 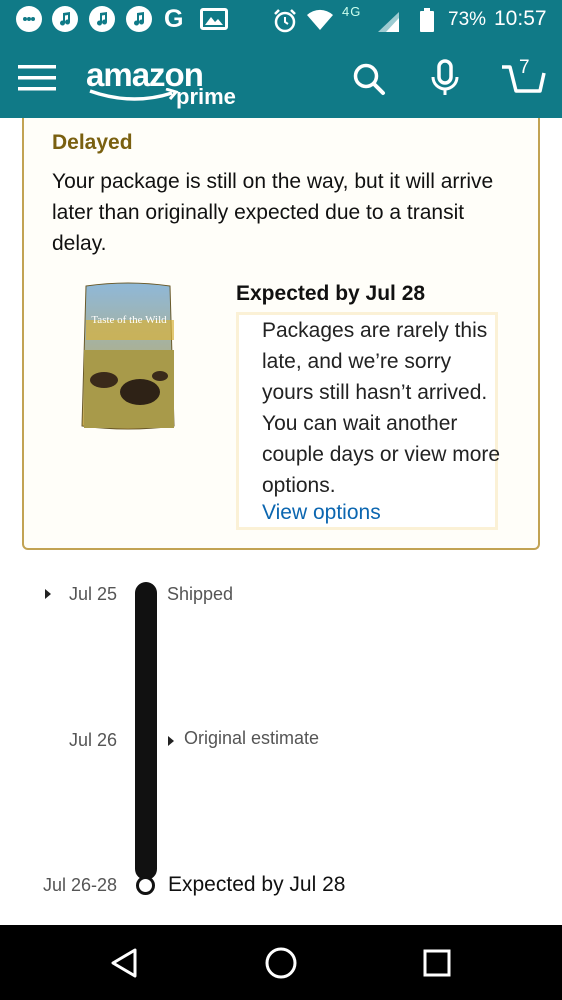 What do you see at coordinates (524, 67) in the screenshot?
I see `cart-count: 7` at bounding box center [524, 67].